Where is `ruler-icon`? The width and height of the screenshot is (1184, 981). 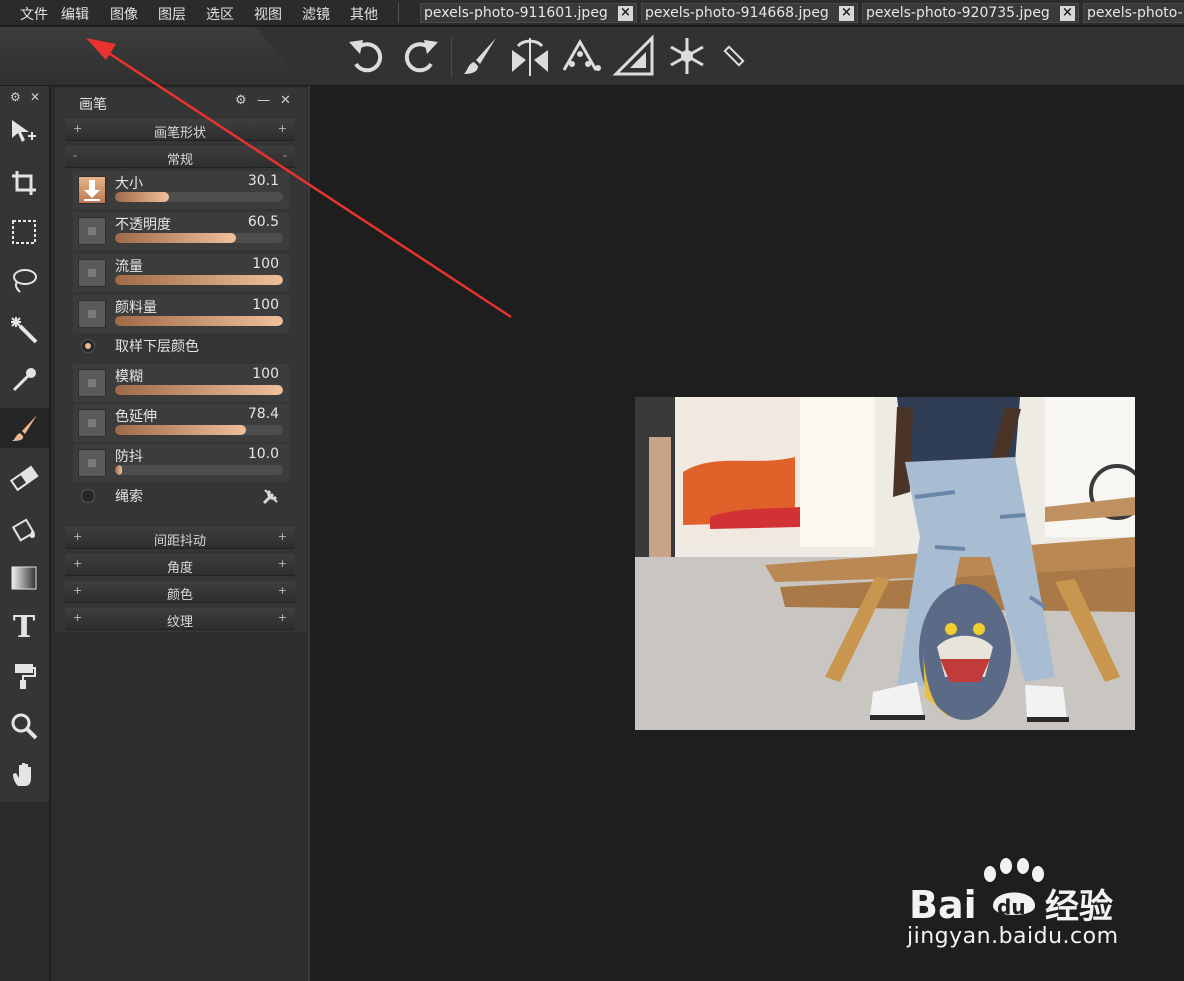 ruler-icon is located at coordinates (734, 56).